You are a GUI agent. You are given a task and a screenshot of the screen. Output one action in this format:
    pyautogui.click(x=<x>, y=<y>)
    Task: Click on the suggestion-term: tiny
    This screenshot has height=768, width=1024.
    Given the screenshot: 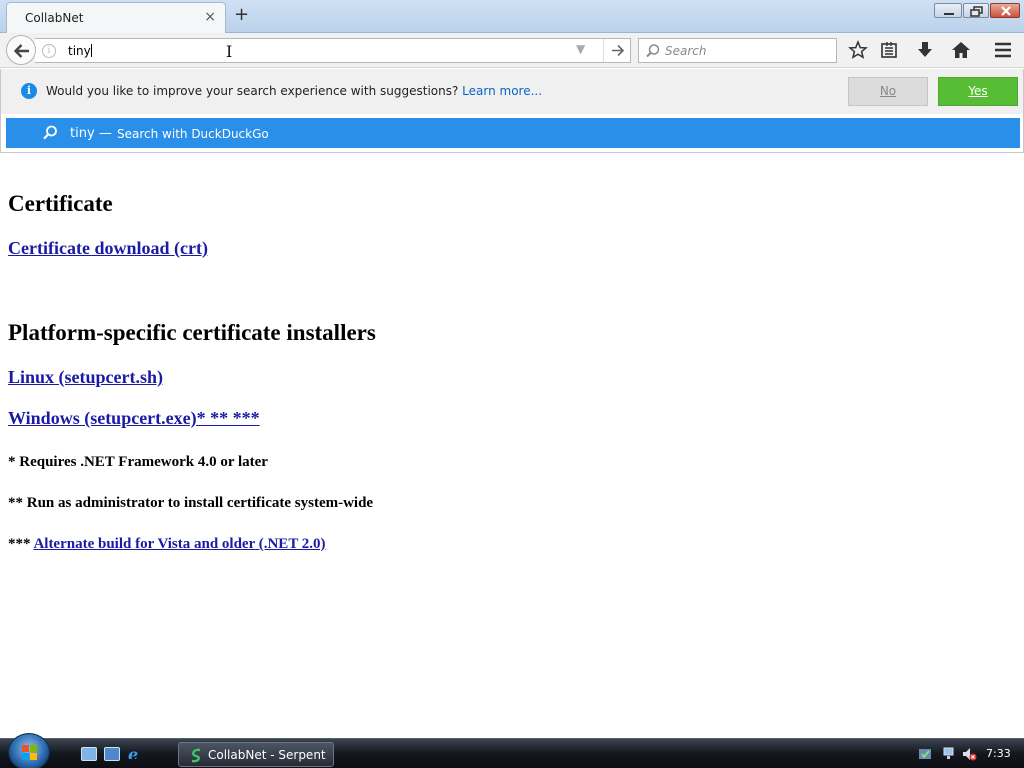 What is the action you would take?
    pyautogui.click(x=82, y=133)
    